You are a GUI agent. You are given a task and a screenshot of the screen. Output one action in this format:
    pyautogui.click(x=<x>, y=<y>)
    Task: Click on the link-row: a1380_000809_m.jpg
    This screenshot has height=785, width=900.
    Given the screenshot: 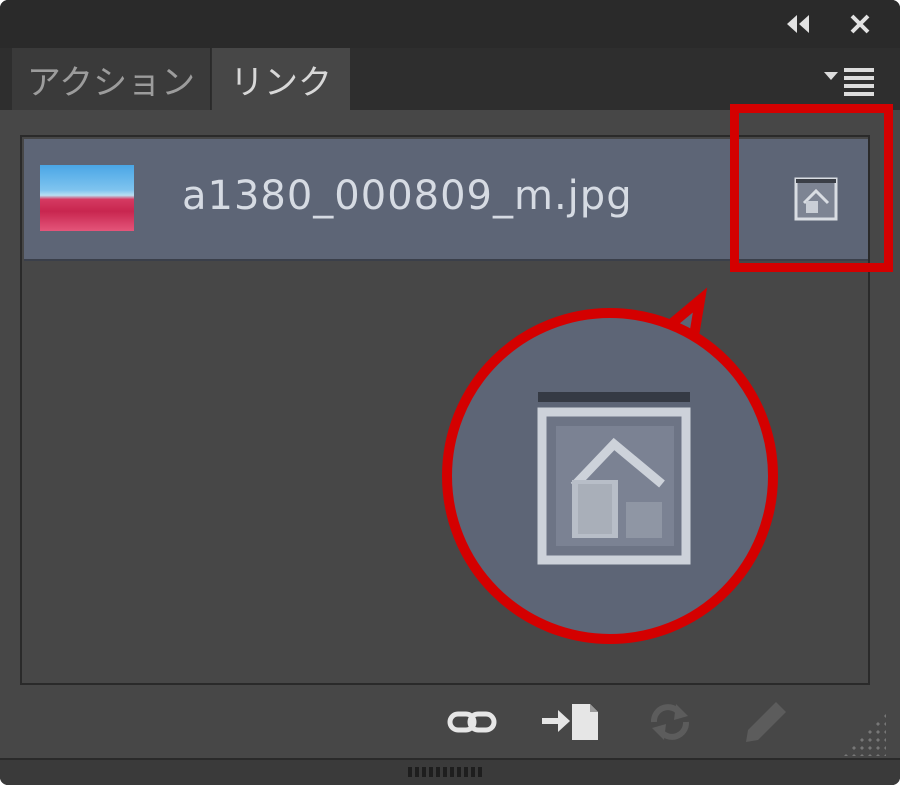 What is the action you would take?
    pyautogui.click(x=446, y=200)
    